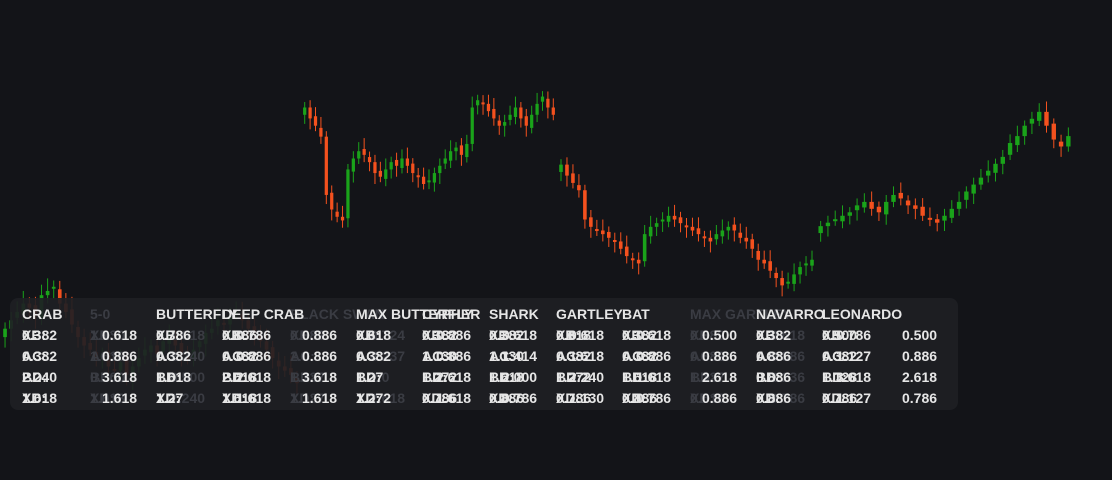 The height and width of the screenshot is (480, 1112). What do you see at coordinates (689, 398) in the screenshot?
I see `ratio-row: XD: 0.886 0.886` at bounding box center [689, 398].